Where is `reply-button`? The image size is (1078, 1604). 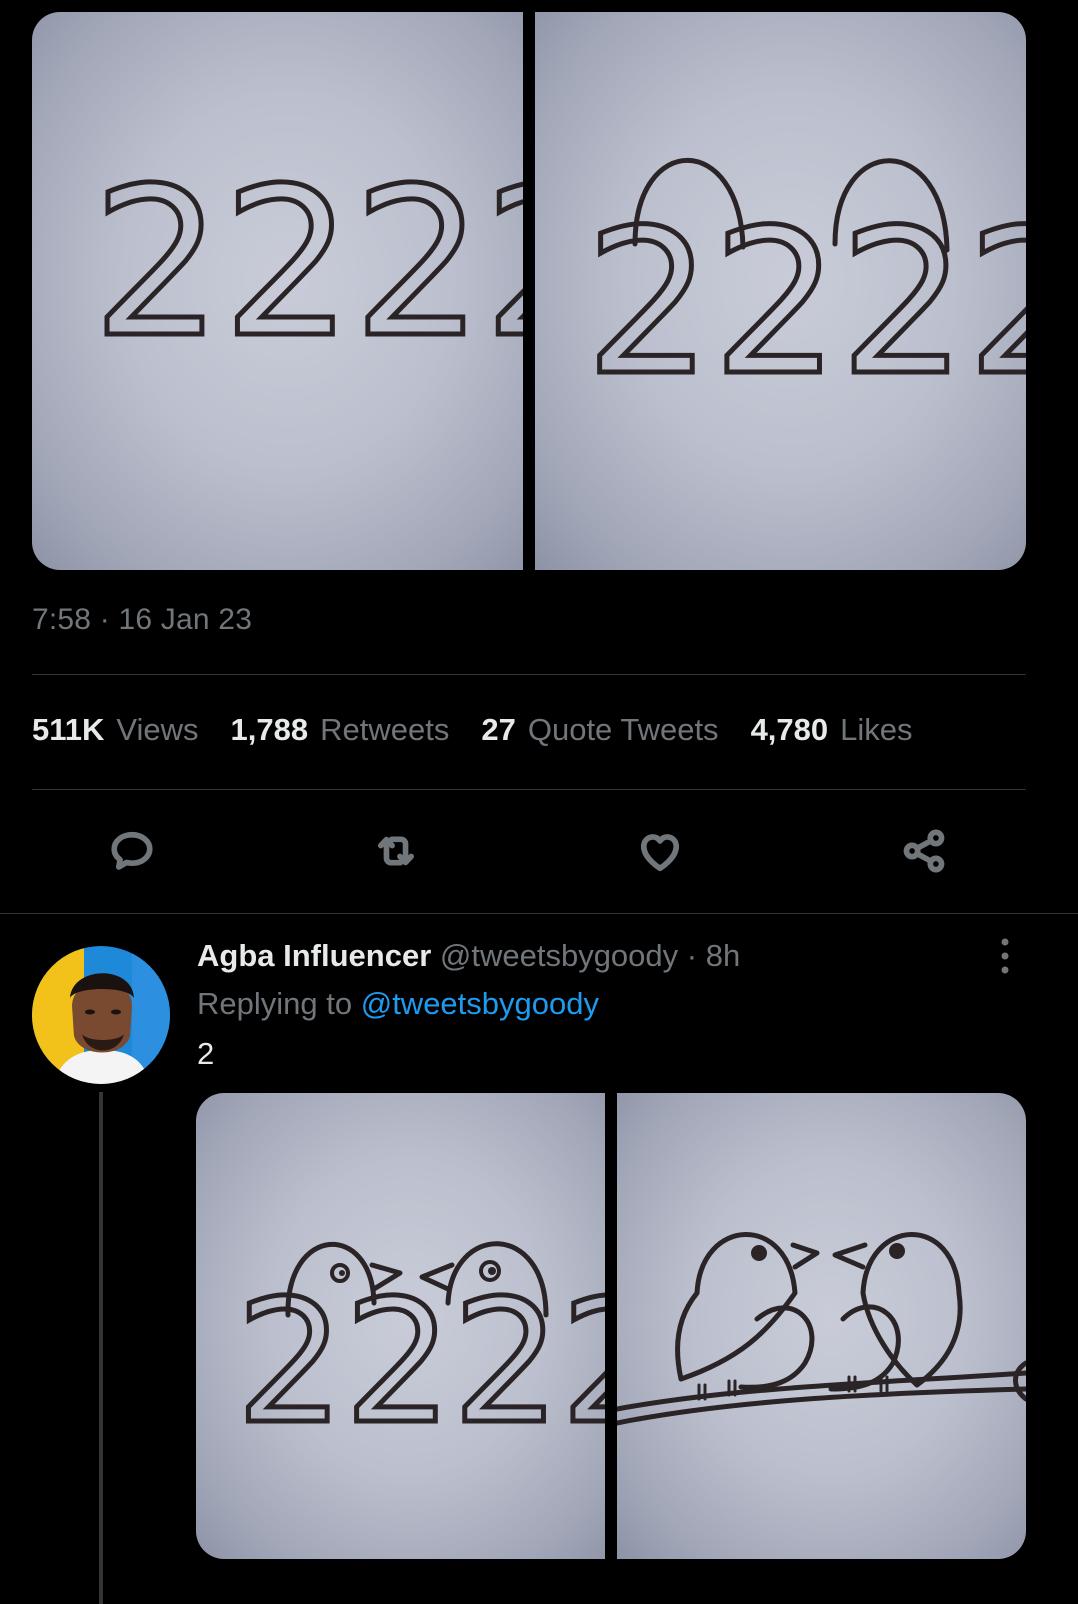 reply-button is located at coordinates (132, 851).